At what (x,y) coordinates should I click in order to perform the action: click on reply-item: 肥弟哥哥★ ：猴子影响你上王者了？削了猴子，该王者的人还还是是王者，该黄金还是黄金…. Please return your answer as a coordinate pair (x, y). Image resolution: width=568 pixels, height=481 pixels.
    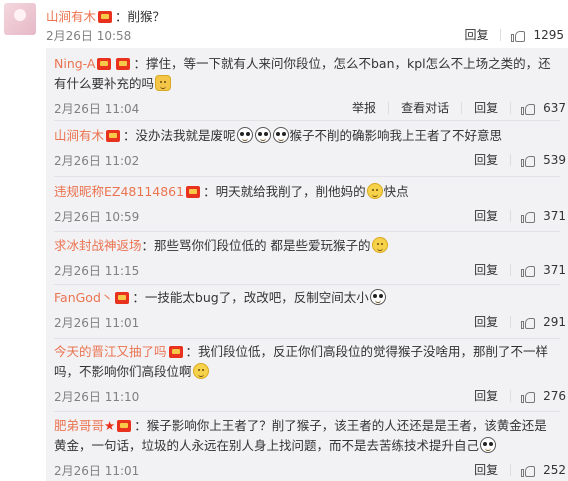
    Looking at the image, I should click on (310, 447).